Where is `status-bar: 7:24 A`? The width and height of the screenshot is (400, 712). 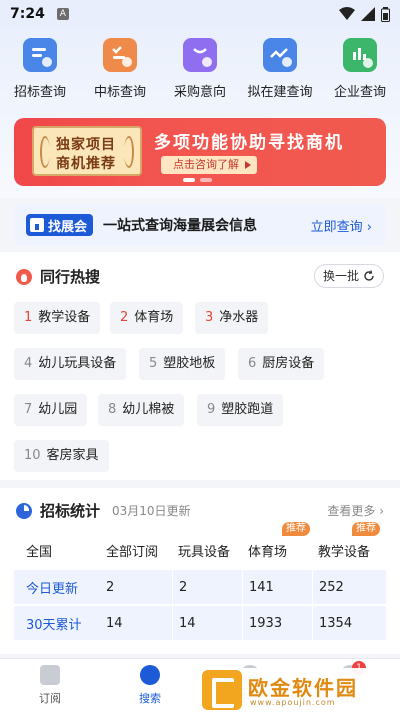 status-bar: 7:24 A is located at coordinates (200, 14).